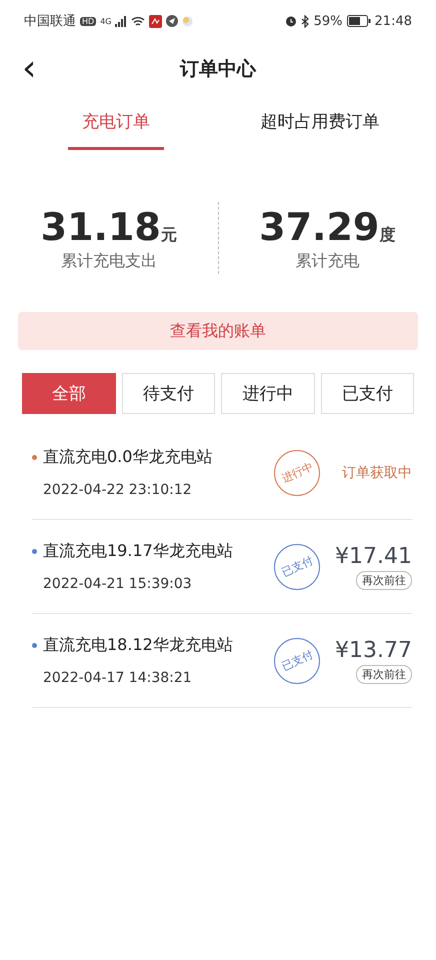  What do you see at coordinates (168, 235) in the screenshot?
I see `stat-unit: 元` at bounding box center [168, 235].